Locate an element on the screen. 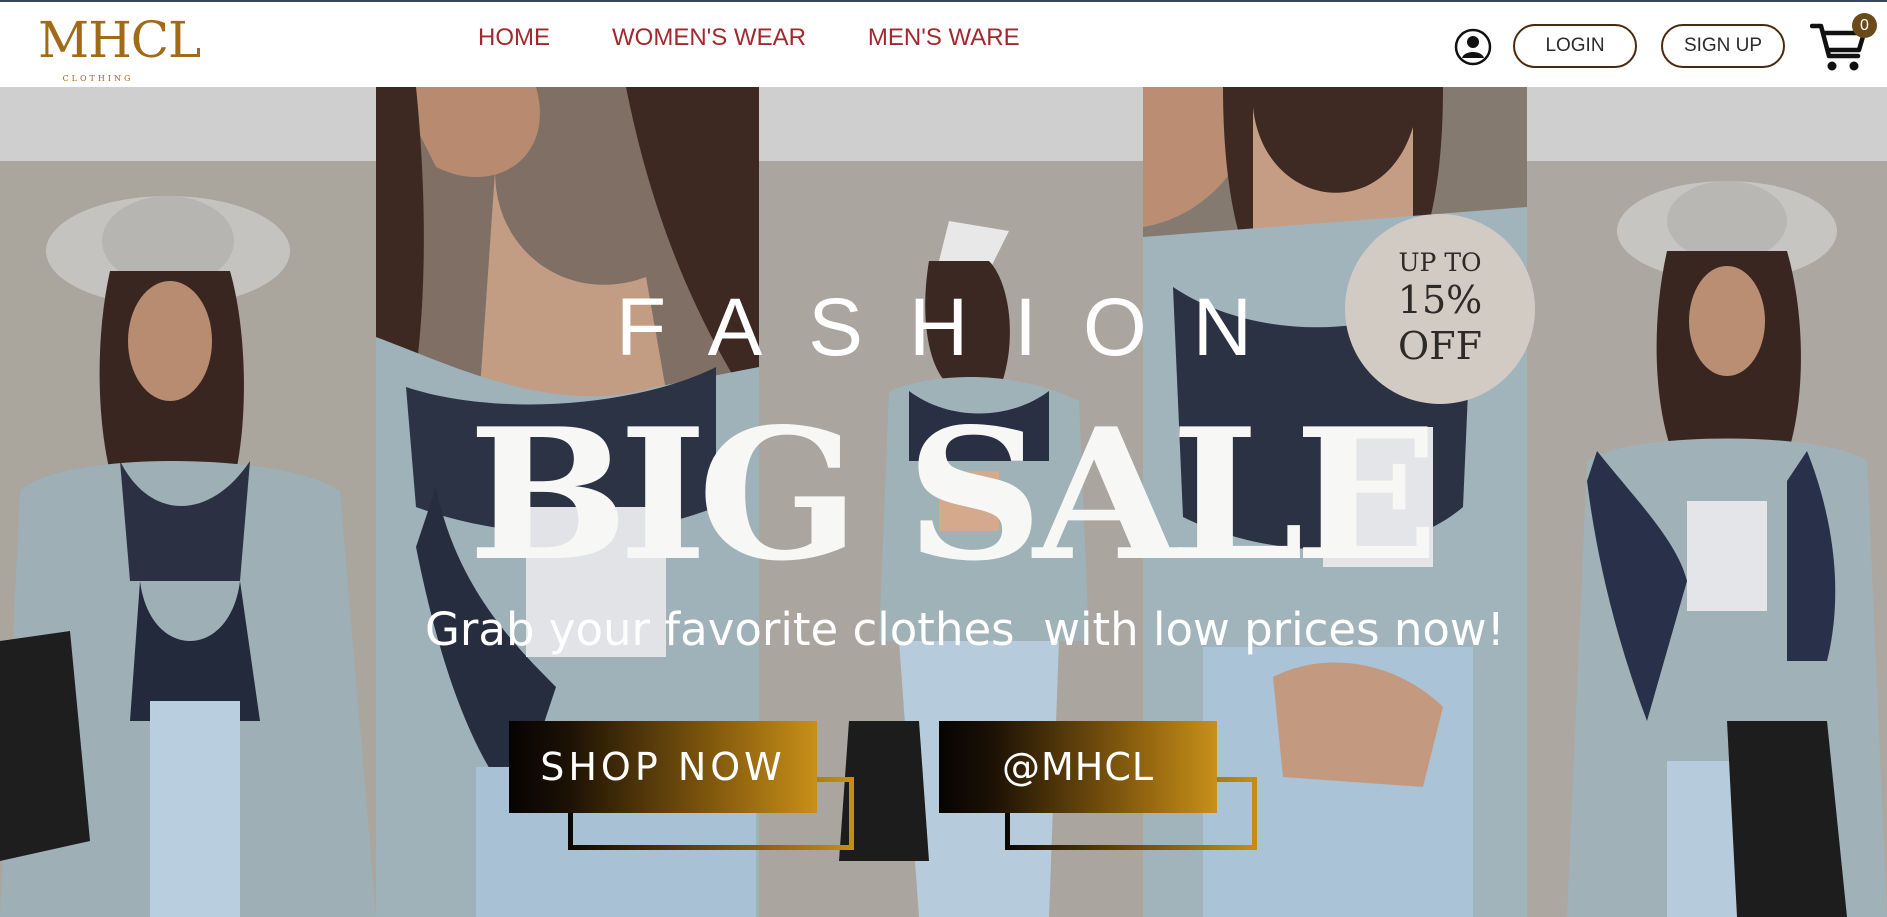 Image resolution: width=1887 pixels, height=917 pixels. badge-percent: 15% is located at coordinates (1440, 300).